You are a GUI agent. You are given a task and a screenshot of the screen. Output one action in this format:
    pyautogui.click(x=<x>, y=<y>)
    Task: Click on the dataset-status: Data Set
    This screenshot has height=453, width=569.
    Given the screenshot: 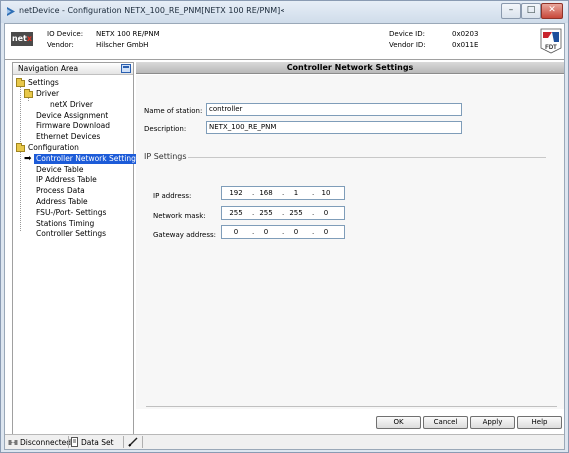 What is the action you would take?
    pyautogui.click(x=97, y=442)
    